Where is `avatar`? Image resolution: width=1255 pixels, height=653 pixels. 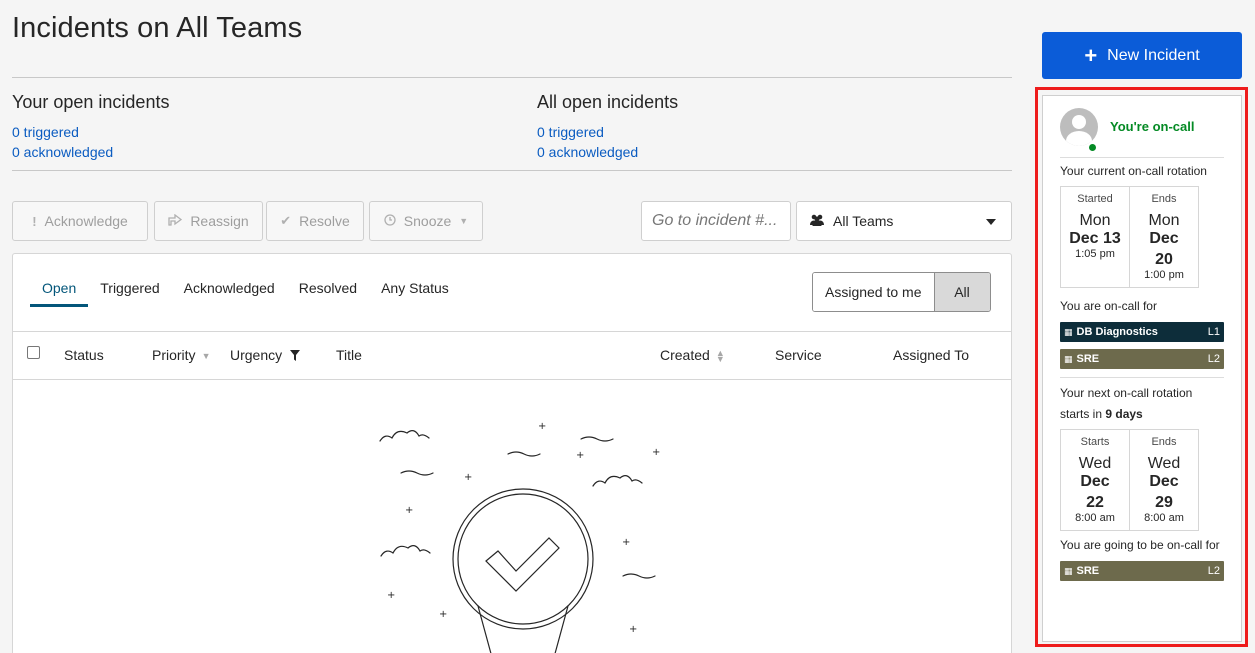
avatar is located at coordinates (1079, 126).